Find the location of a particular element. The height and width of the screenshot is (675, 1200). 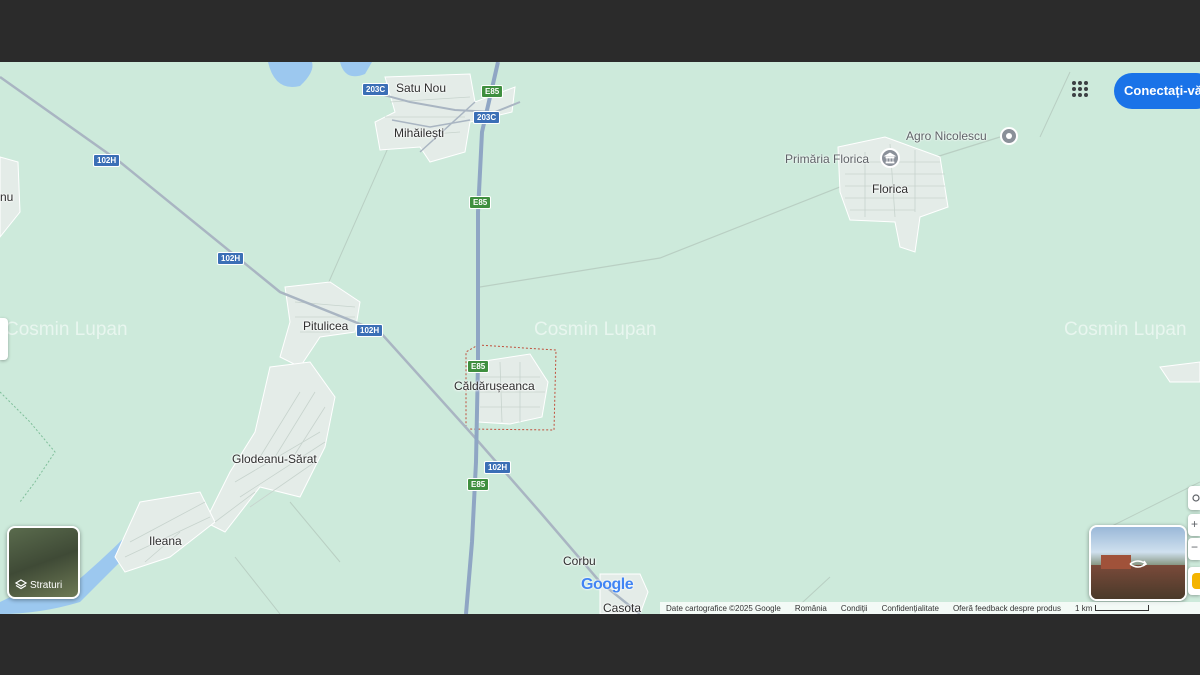

scale-bar is located at coordinates (1121, 608).